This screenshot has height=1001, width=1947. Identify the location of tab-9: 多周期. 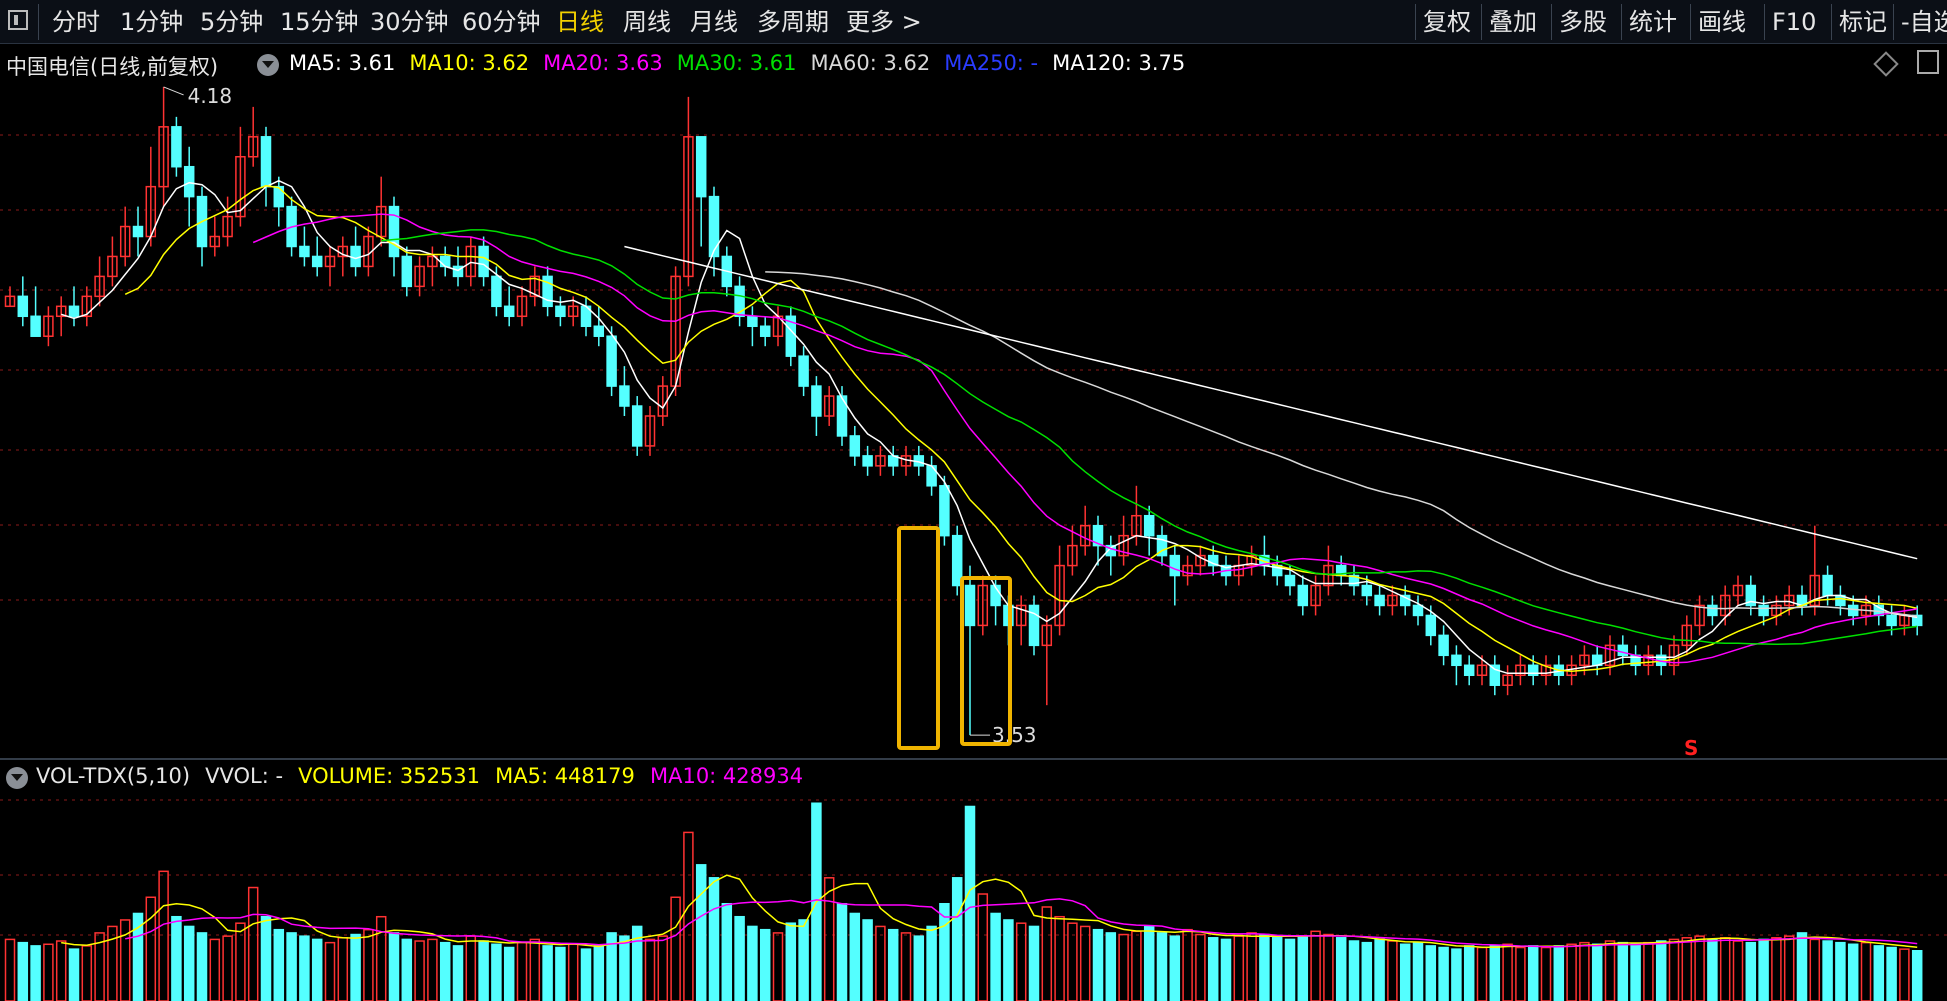
(793, 22).